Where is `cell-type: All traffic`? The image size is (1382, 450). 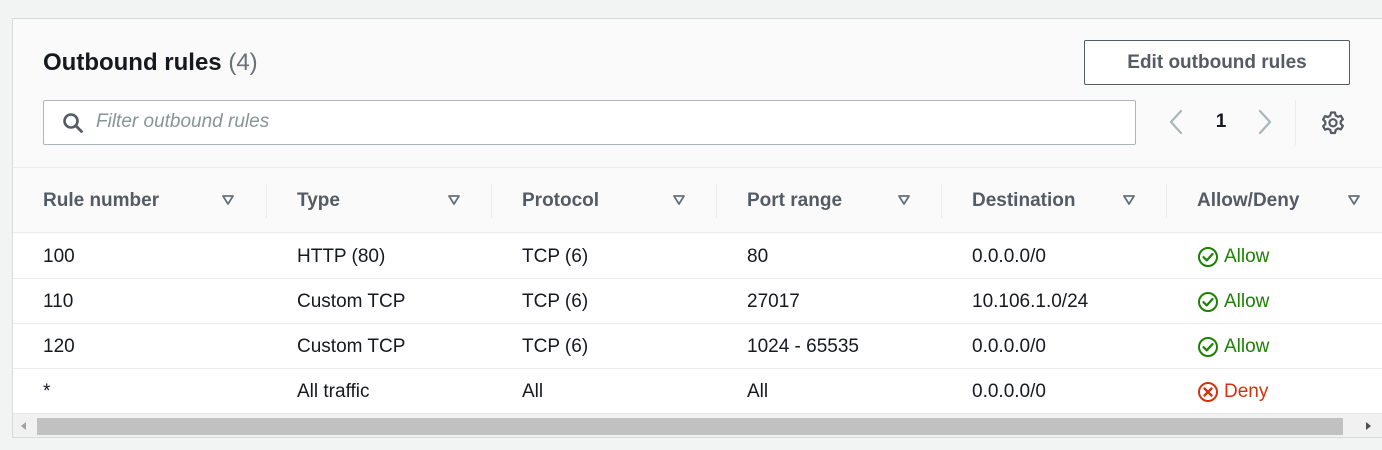 cell-type: All traffic is located at coordinates (333, 391).